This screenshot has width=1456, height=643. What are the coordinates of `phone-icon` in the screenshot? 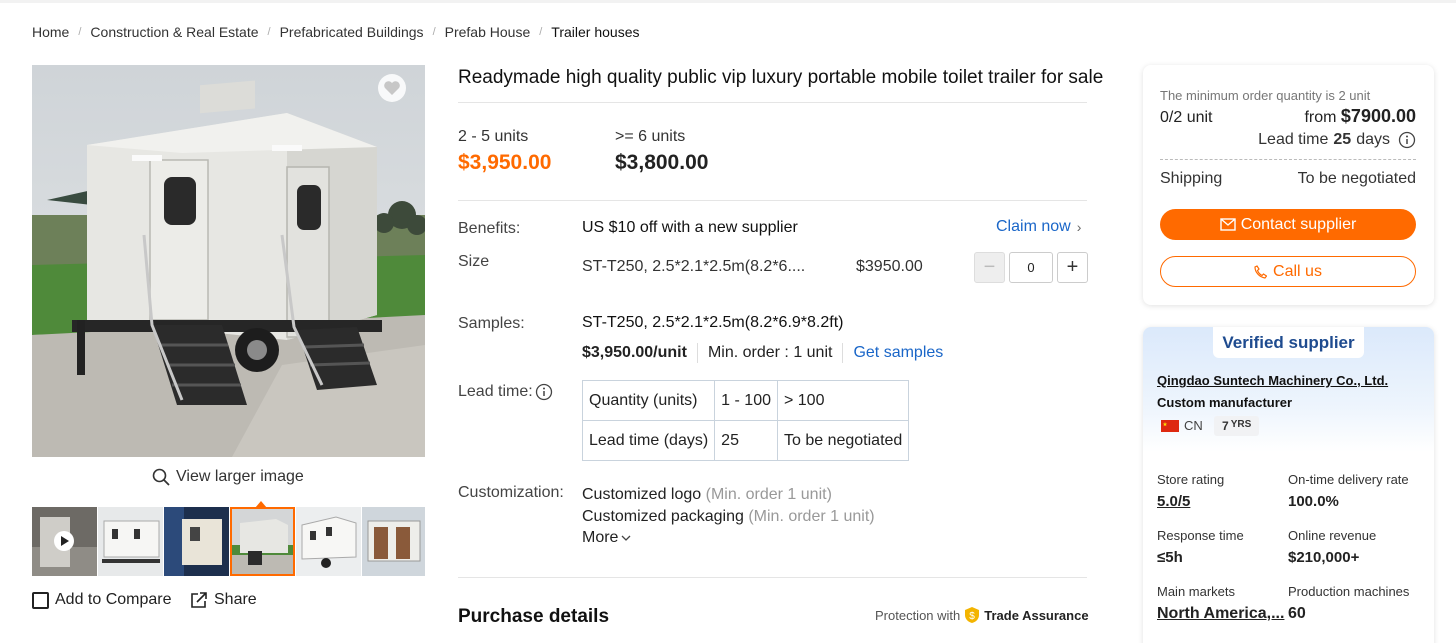 It's located at (1261, 271).